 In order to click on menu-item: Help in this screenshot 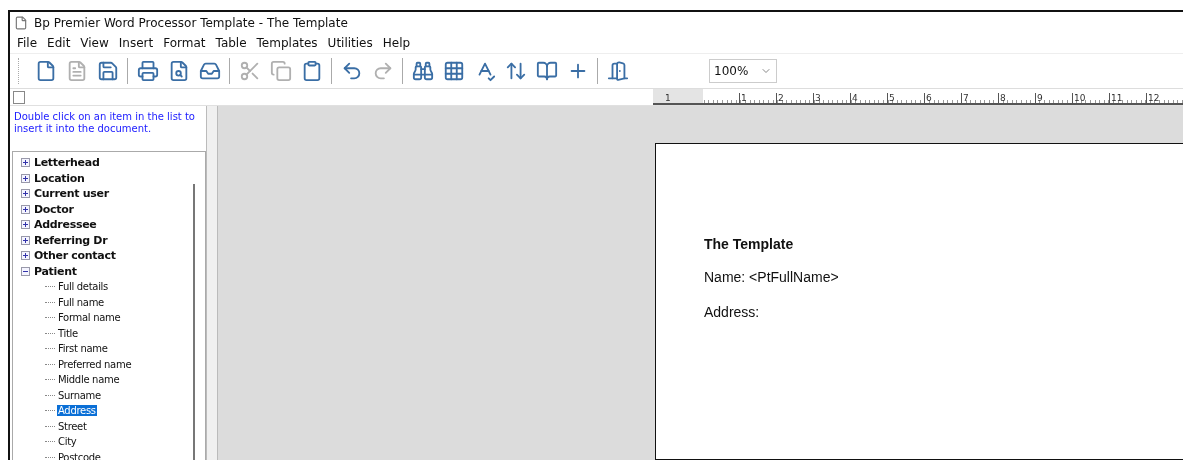, I will do `click(396, 43)`.